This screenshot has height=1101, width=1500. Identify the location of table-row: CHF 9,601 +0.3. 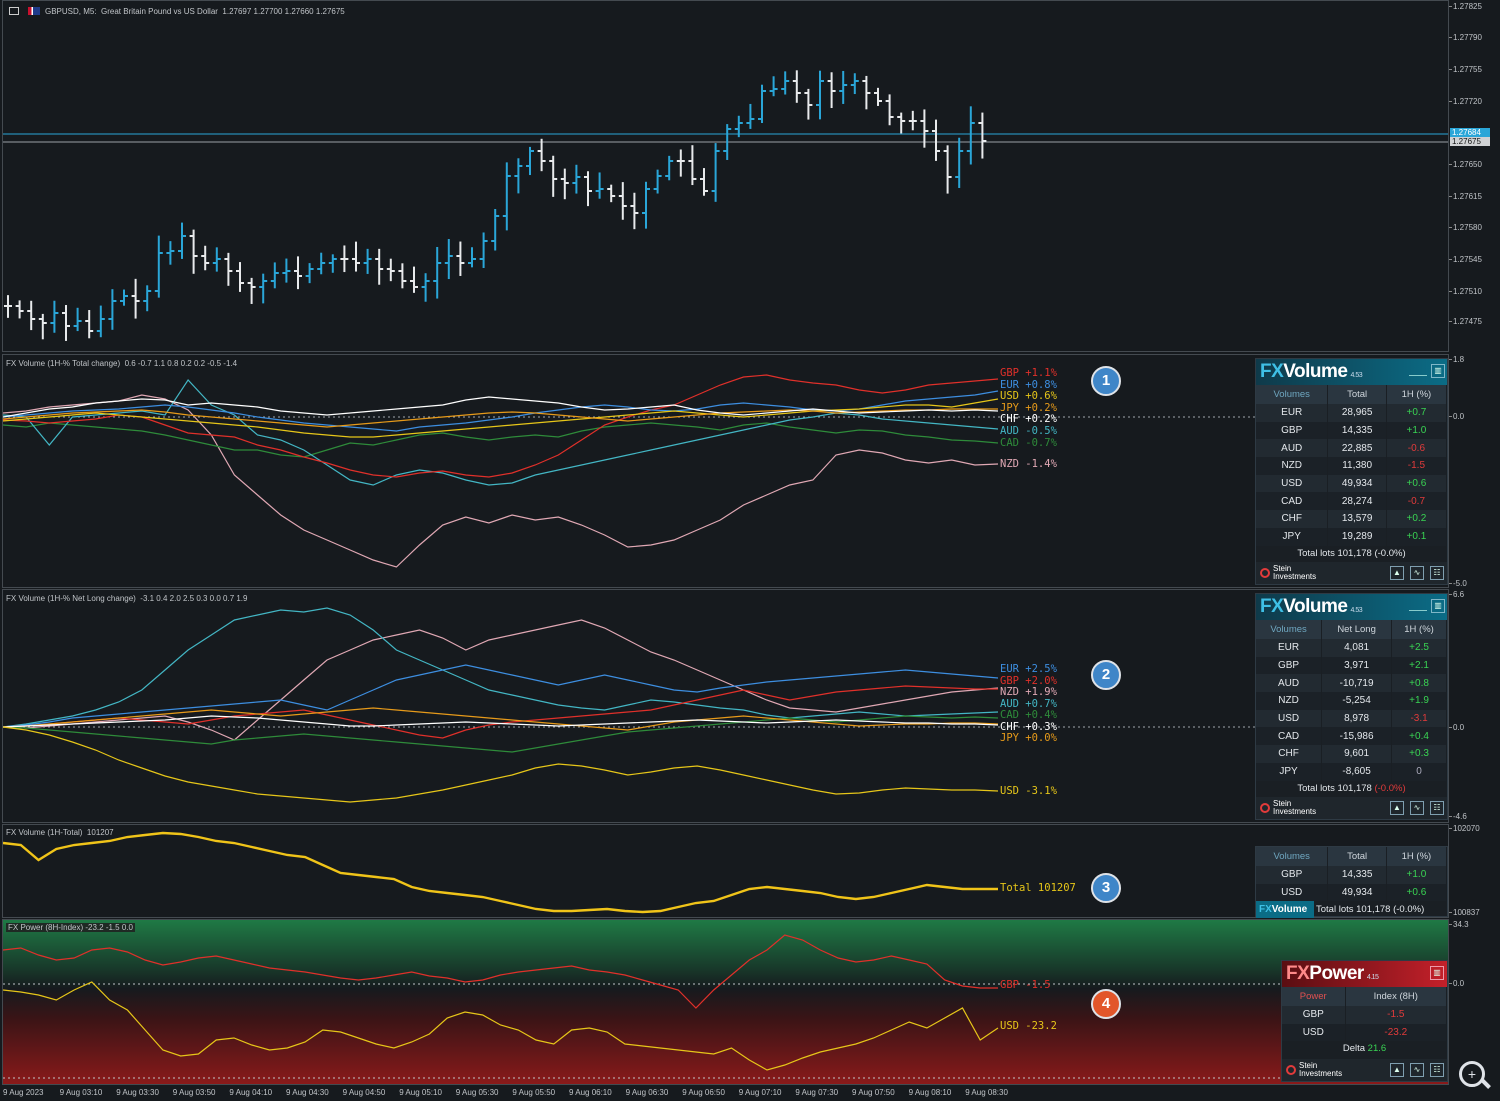
(1351, 754).